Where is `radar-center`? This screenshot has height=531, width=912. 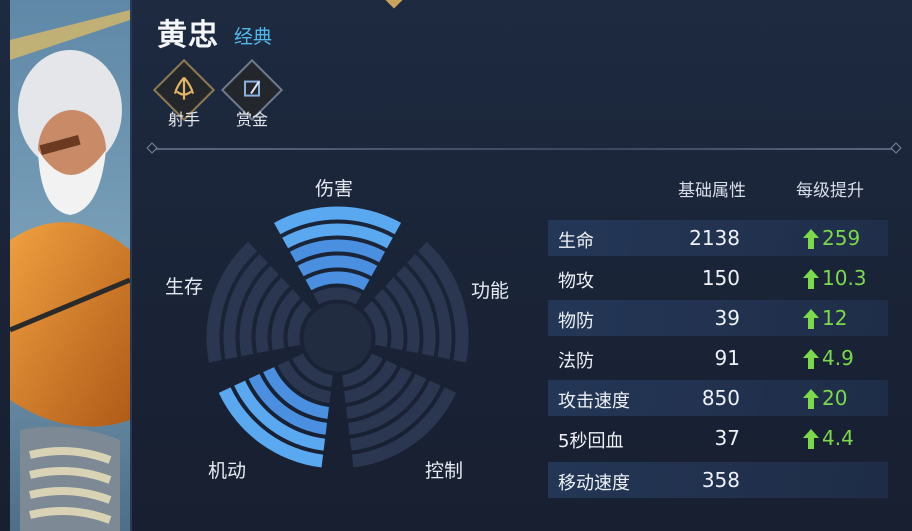 radar-center is located at coordinates (337, 337).